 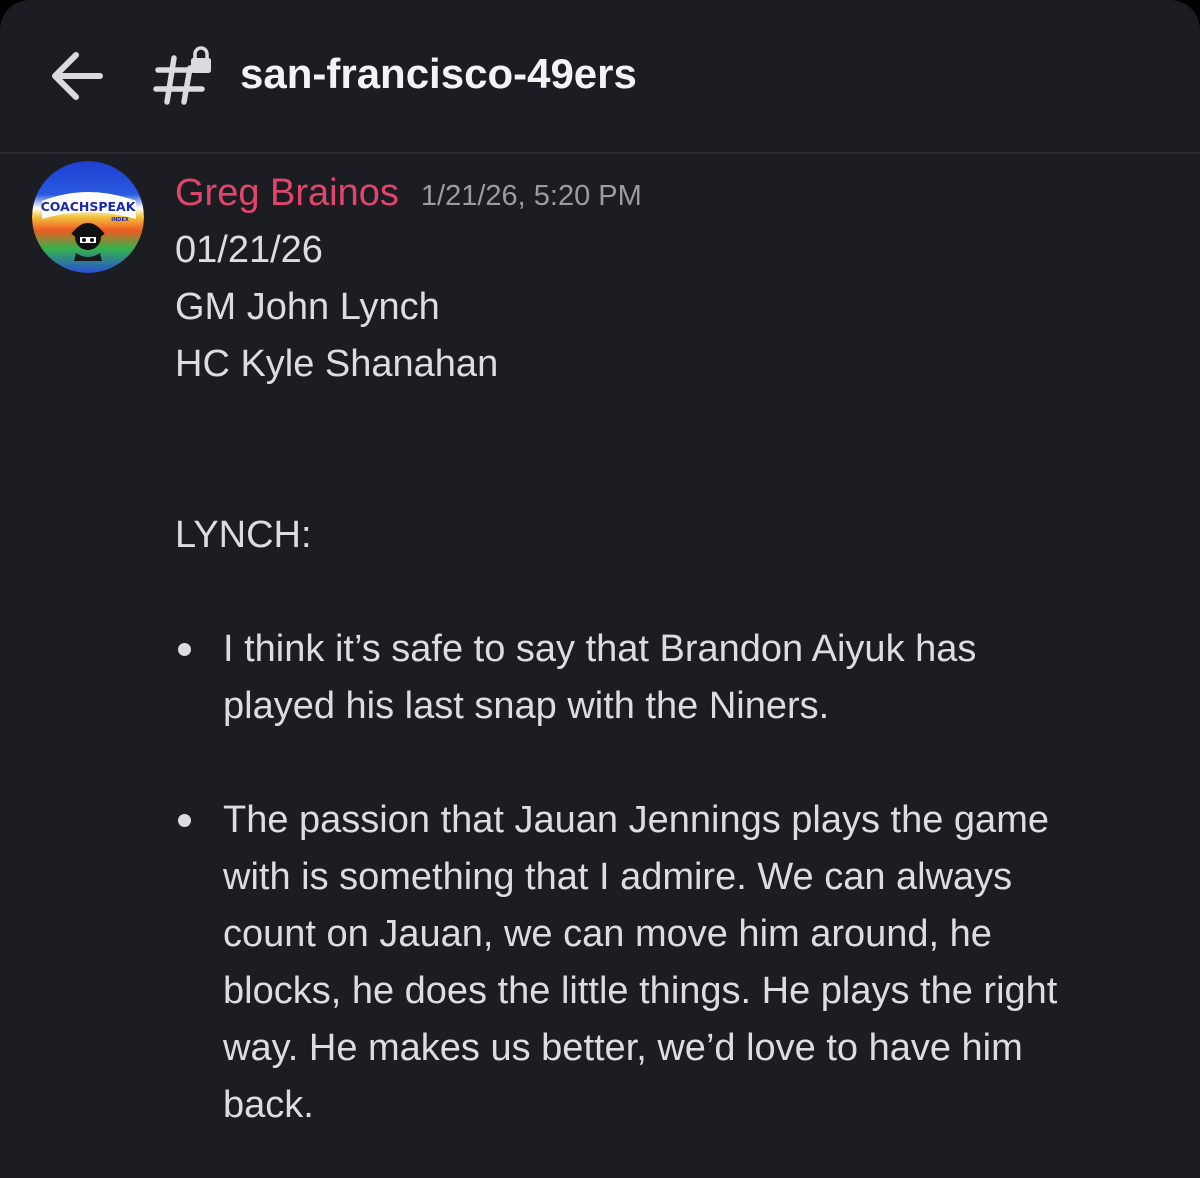 What do you see at coordinates (526, 706) in the screenshot?
I see `bullet-text-line: played his last snap with the Niners.` at bounding box center [526, 706].